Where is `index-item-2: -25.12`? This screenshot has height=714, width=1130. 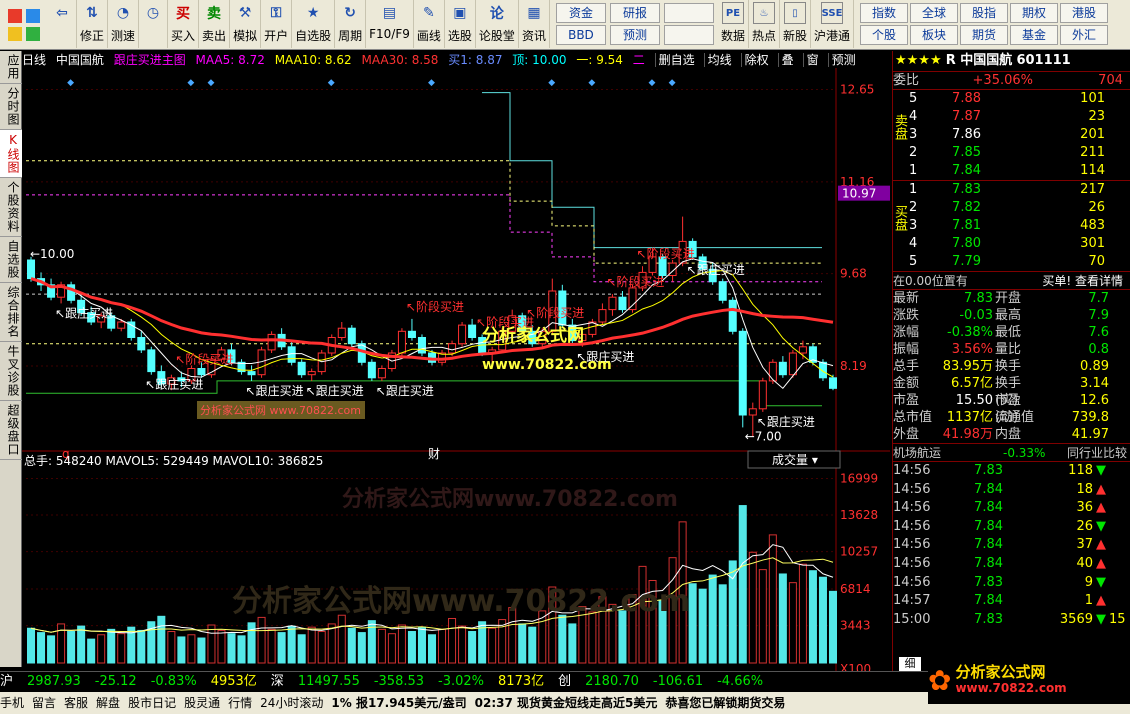
index-item-2: -25.12 is located at coordinates (116, 681).